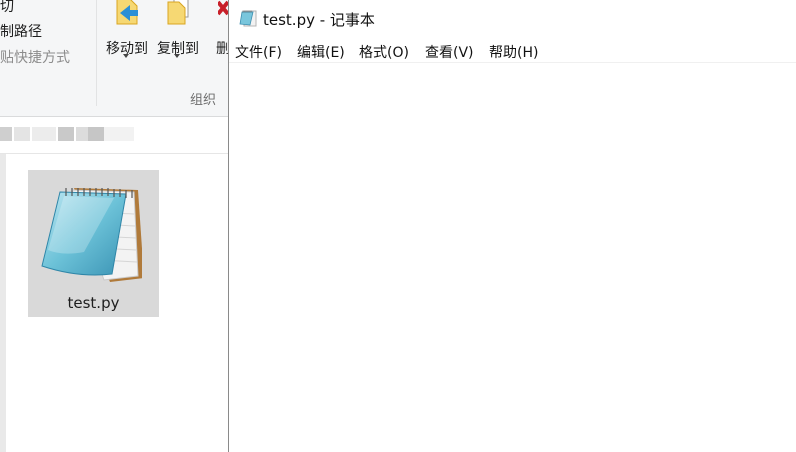  What do you see at coordinates (512, 18) in the screenshot?
I see `notepad-titlebar: test.py - 记事本` at bounding box center [512, 18].